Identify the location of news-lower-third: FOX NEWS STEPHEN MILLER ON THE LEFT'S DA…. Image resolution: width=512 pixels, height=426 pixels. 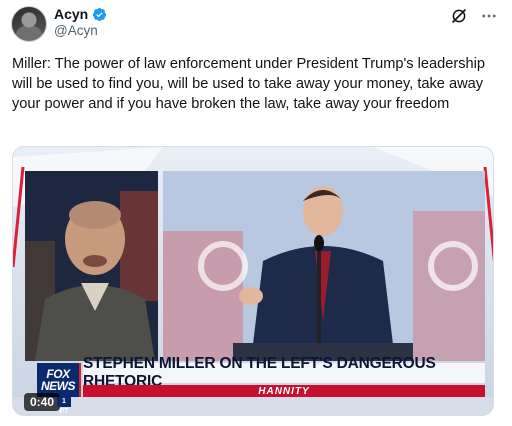
(261, 376).